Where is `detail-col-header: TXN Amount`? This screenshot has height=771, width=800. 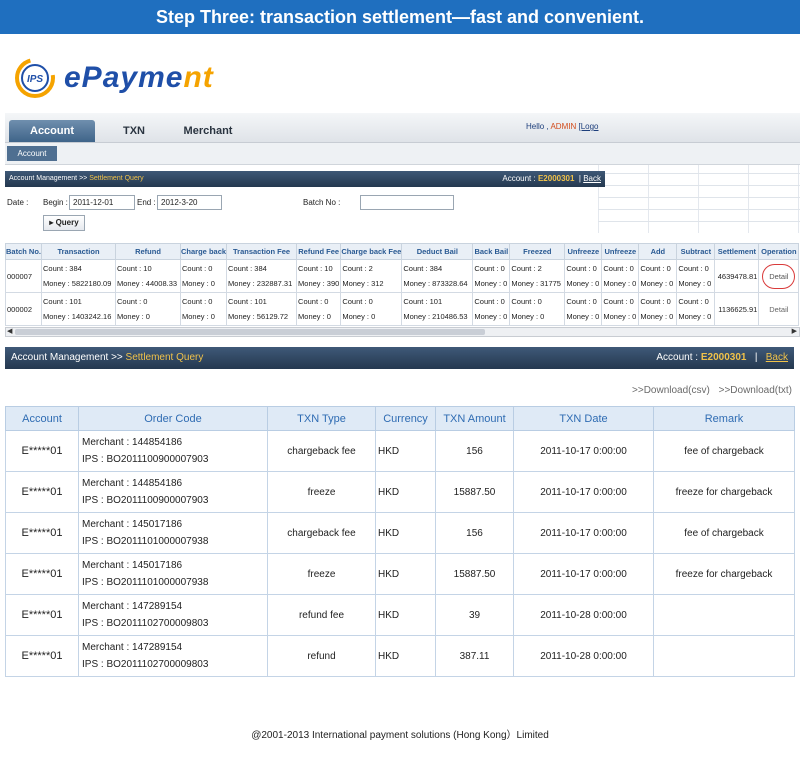
detail-col-header: TXN Amount is located at coordinates (474, 418).